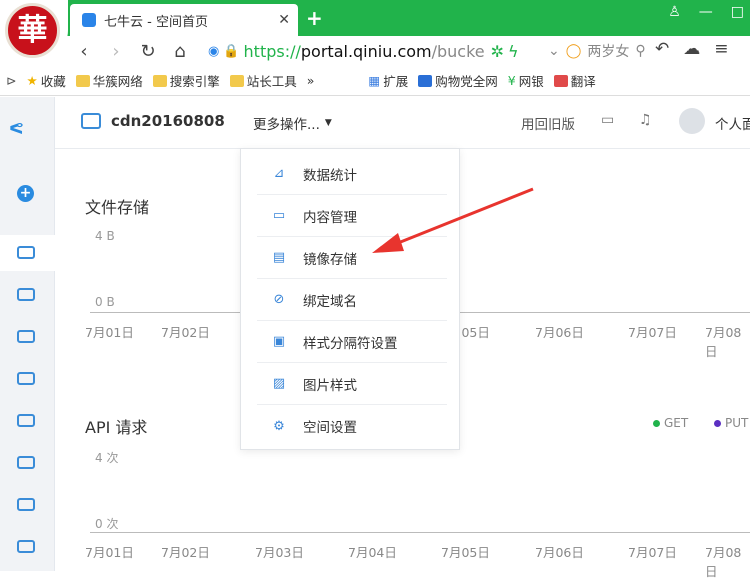 The height and width of the screenshot is (580, 750). Describe the element at coordinates (148, 51) in the screenshot. I see `reload-icon: ↻` at that location.